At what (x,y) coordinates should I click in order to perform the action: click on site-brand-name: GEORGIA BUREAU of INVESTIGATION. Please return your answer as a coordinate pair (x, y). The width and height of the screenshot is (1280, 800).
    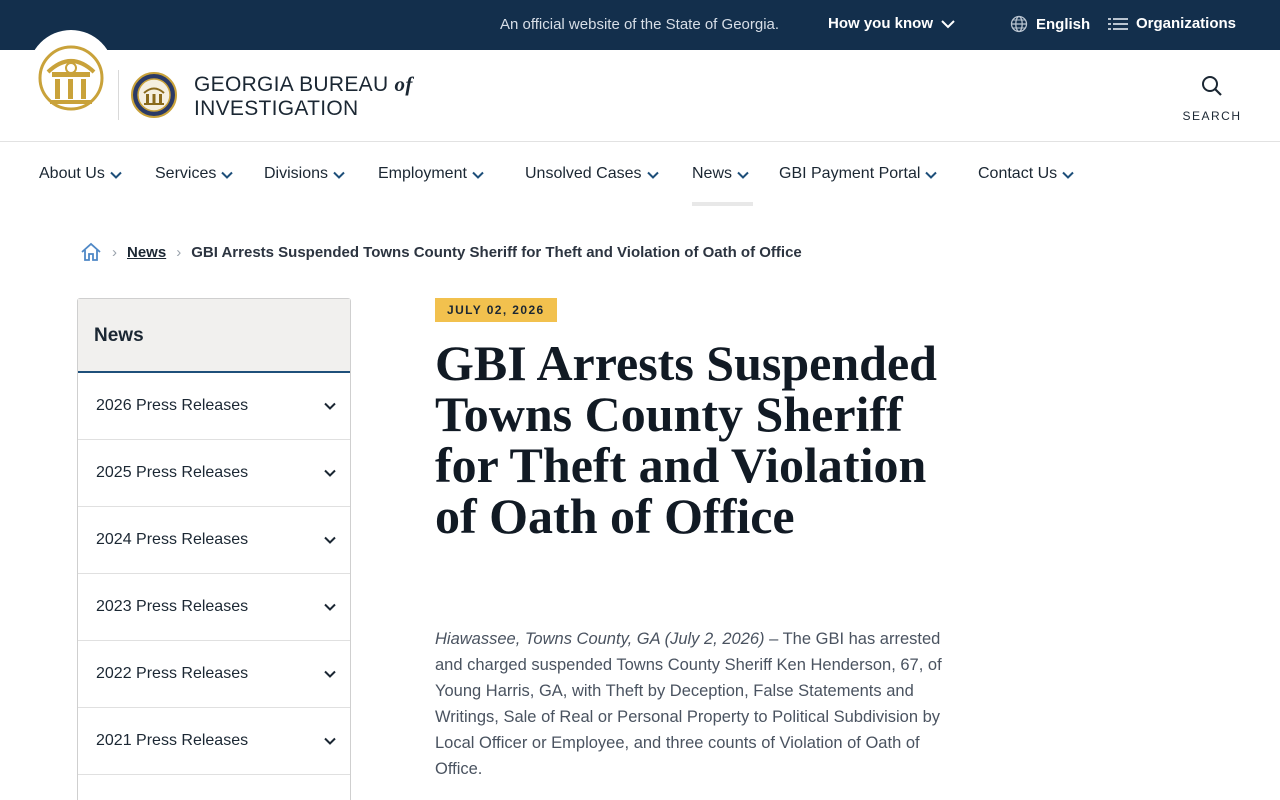
    Looking at the image, I should click on (303, 96).